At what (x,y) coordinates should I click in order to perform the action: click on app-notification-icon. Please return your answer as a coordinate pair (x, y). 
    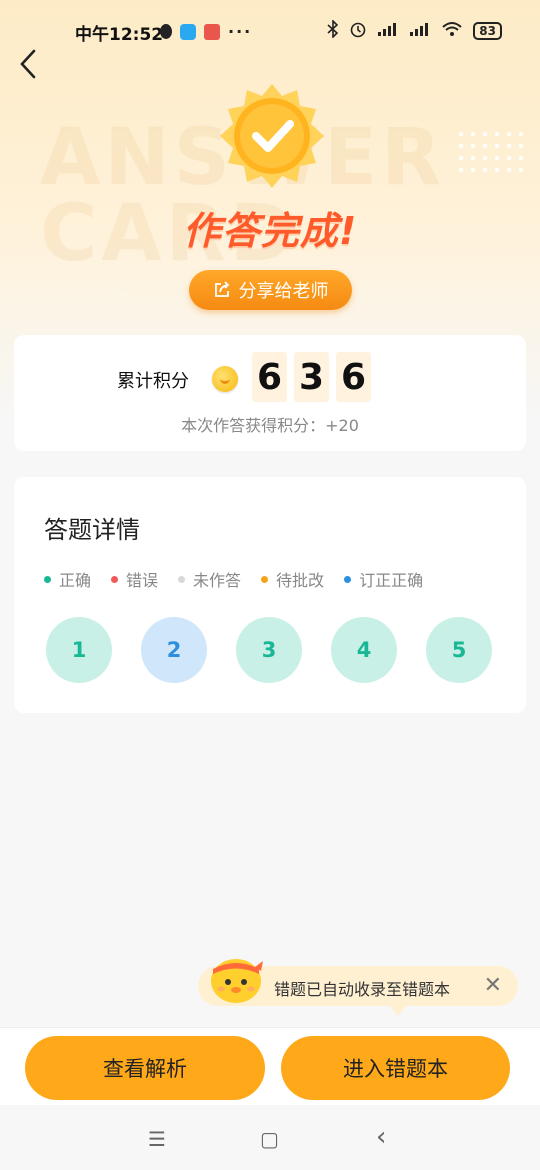
    Looking at the image, I should click on (188, 31).